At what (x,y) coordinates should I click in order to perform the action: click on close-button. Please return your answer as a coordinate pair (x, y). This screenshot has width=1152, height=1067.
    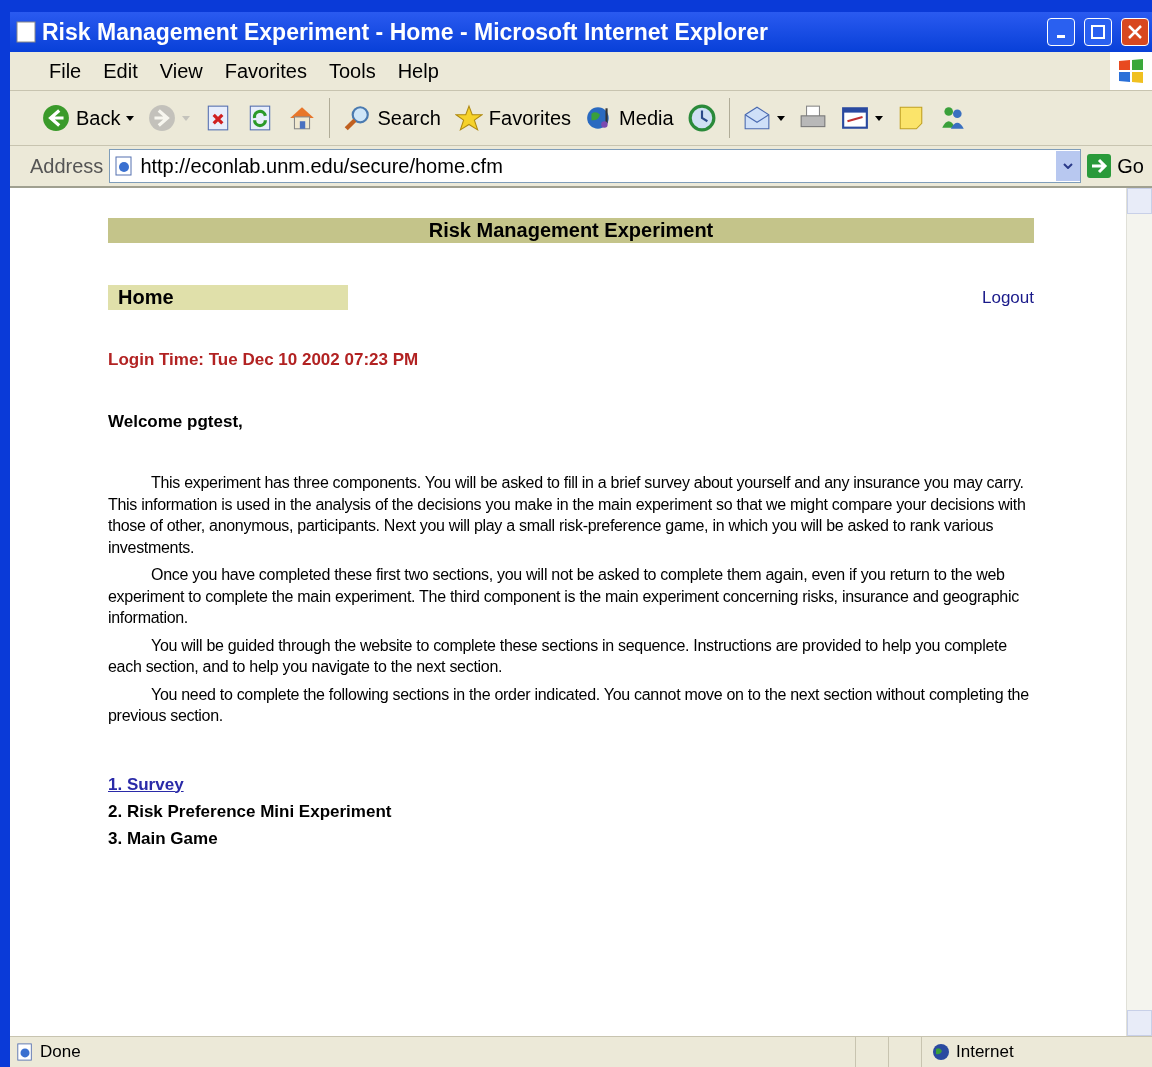
    Looking at the image, I should click on (1135, 32).